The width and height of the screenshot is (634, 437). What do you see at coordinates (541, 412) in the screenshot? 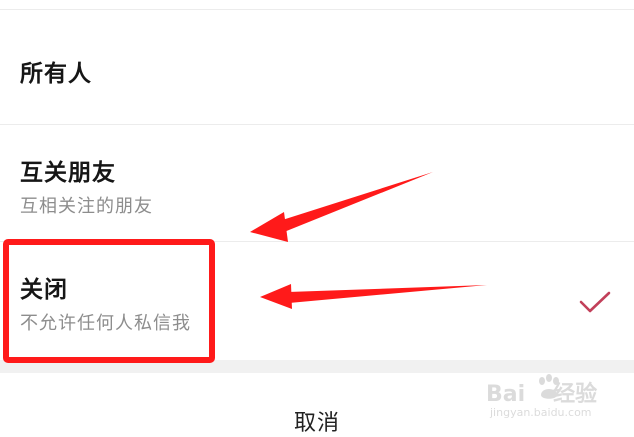
I see `watermark-domain: jingyan.baidu.com` at bounding box center [541, 412].